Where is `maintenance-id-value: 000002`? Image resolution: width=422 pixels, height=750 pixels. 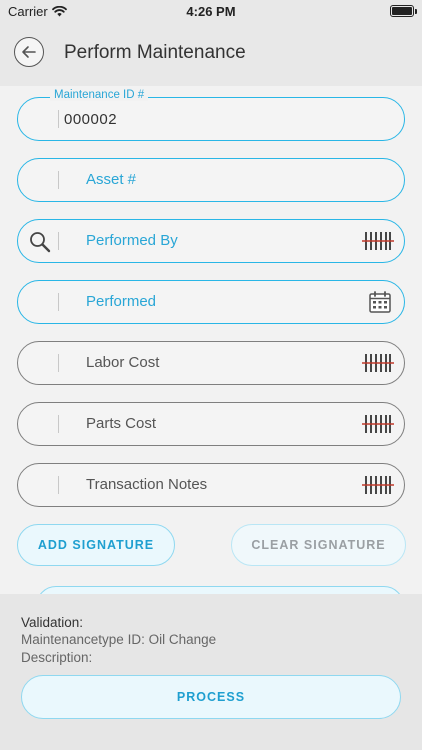 maintenance-id-value: 000002 is located at coordinates (91, 119).